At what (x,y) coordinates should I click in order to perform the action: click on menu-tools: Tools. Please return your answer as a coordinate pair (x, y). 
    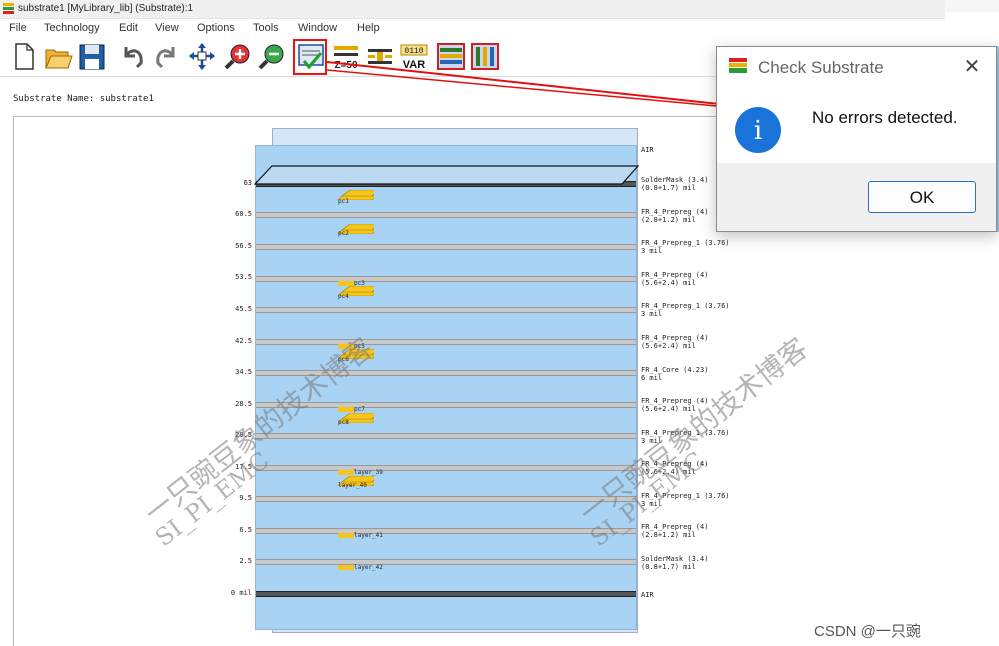
    Looking at the image, I should click on (266, 28).